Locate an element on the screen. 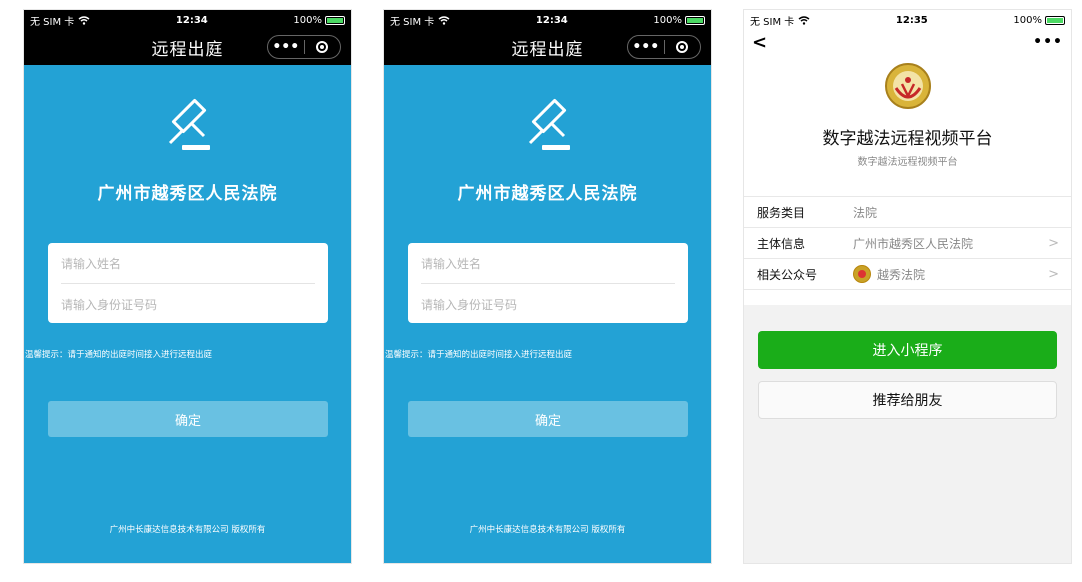  entity-info-row: 主体信息 广州市越秀区人民法院 > is located at coordinates (907, 243).